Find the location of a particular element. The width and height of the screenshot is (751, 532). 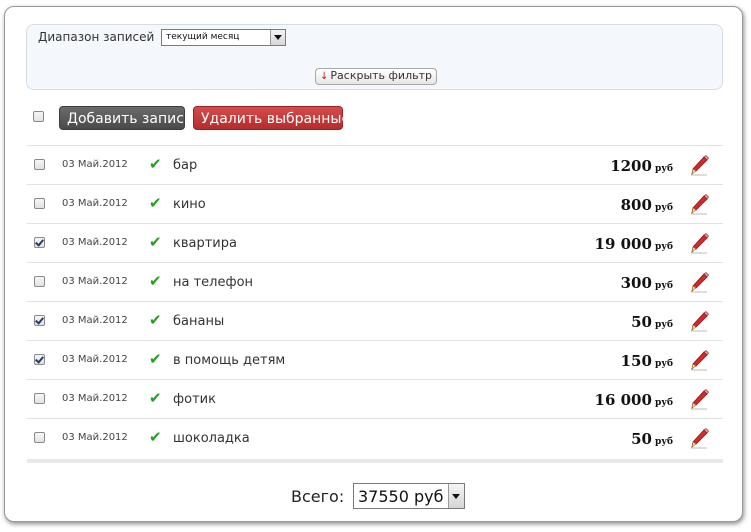

delete-selected-button: Удалить выбранные is located at coordinates (271, 118).